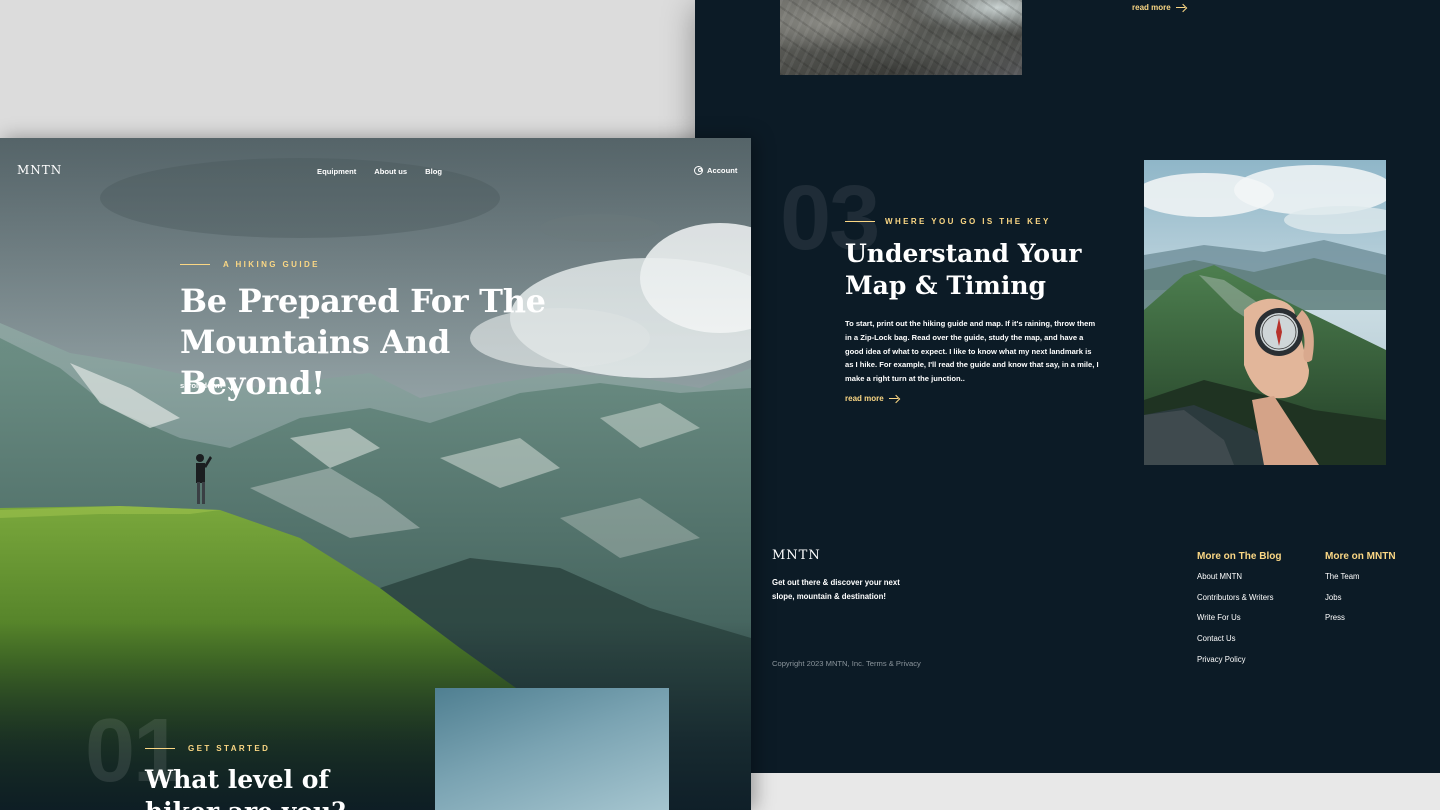  What do you see at coordinates (1239, 581) in the screenshot?
I see `footer-link-about: About MNTN` at bounding box center [1239, 581].